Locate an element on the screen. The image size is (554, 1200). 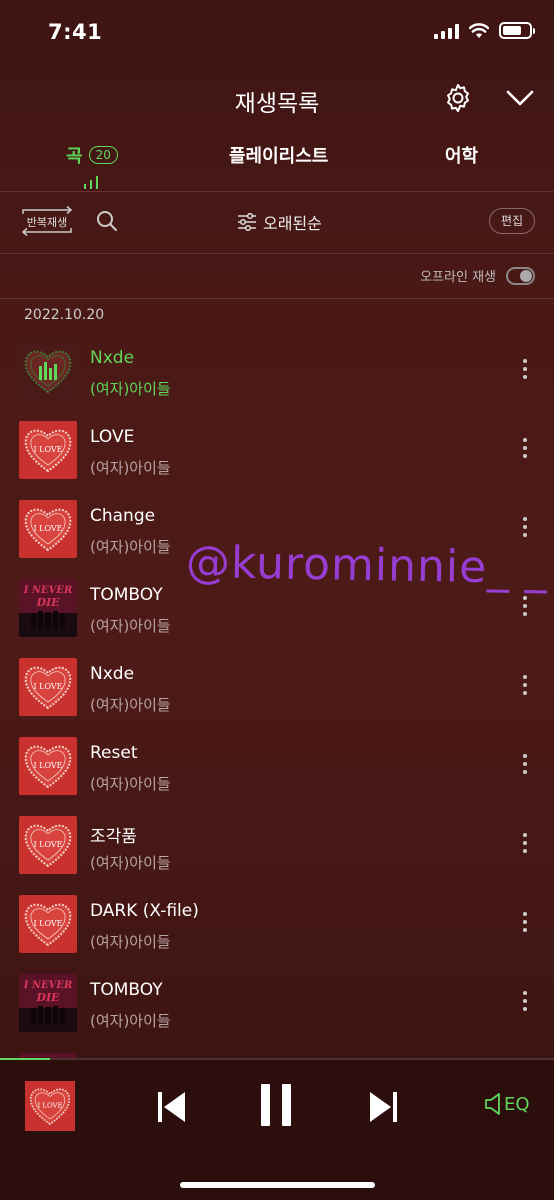
song-title: LOVE is located at coordinates (112, 437).